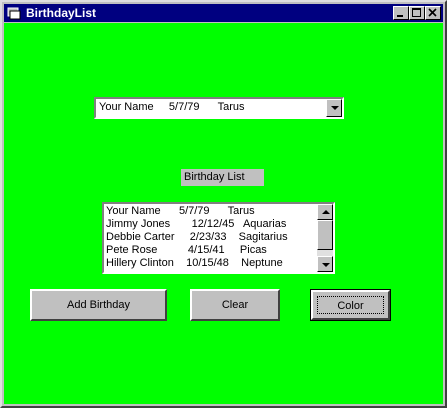 The width and height of the screenshot is (447, 408). What do you see at coordinates (211, 224) in the screenshot?
I see `list-item: Jimmy Jones 12/12/45 Aquarias` at bounding box center [211, 224].